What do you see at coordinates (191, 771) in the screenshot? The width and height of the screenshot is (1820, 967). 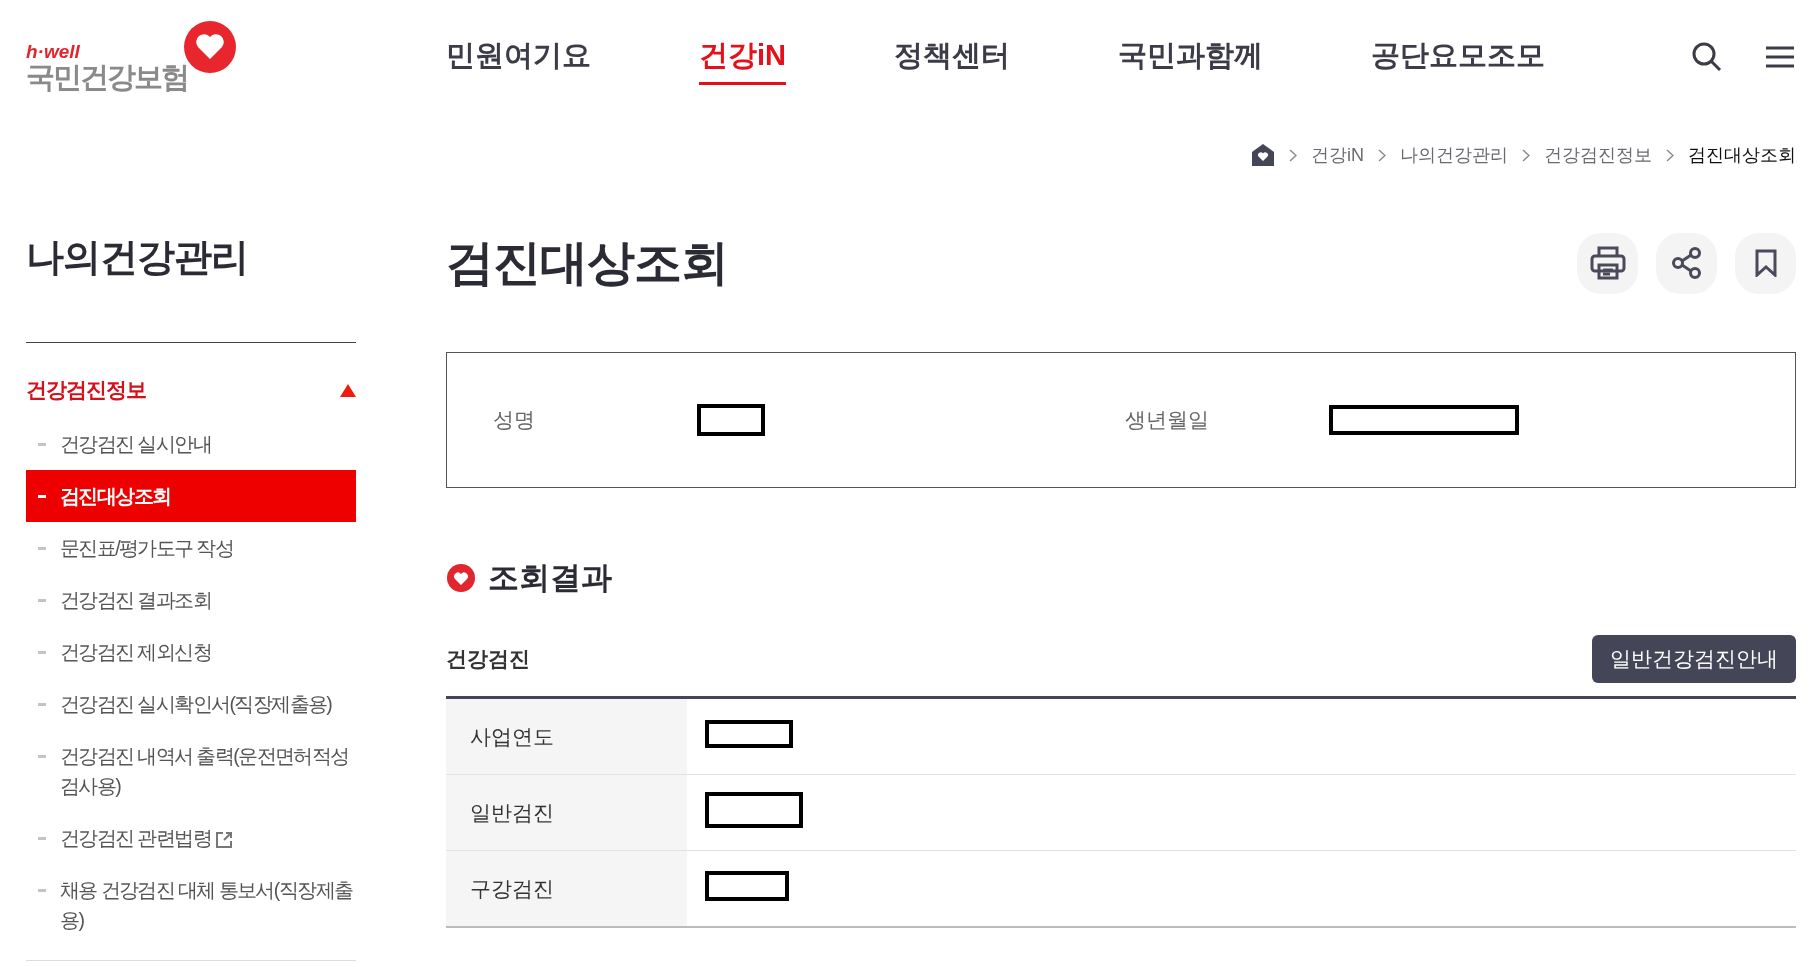 I see `sidebar-item: 건강검진 내역서 출력(운전면허적성검사용)` at bounding box center [191, 771].